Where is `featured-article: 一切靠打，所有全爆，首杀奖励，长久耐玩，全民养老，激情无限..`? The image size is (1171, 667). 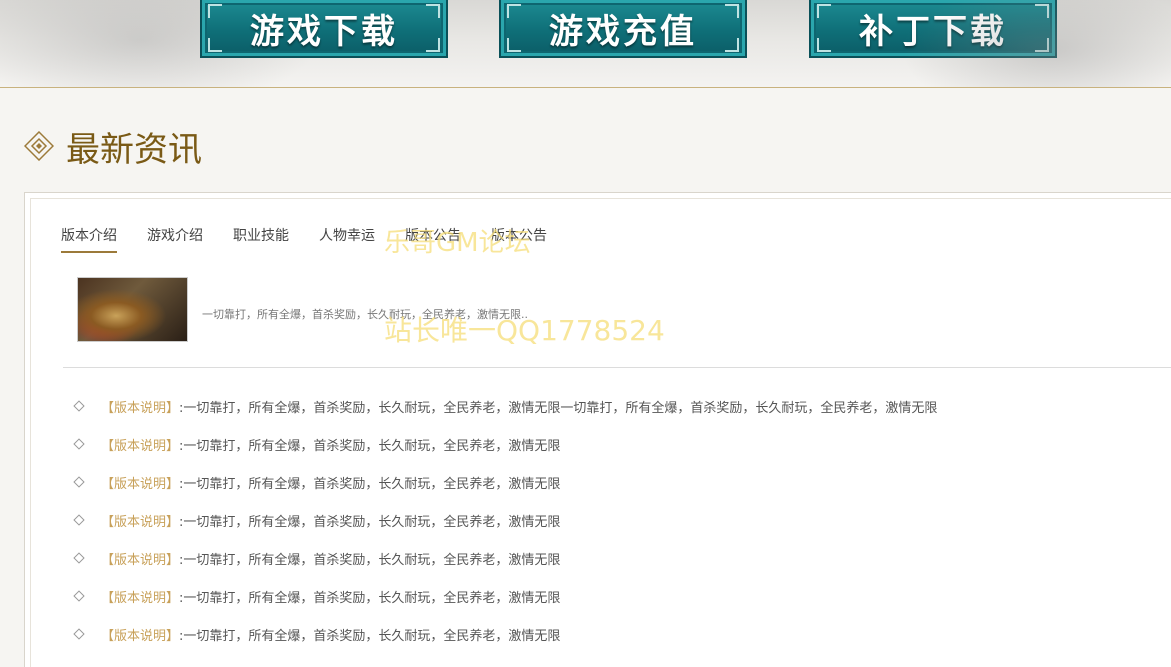 featured-article: 一切靠打，所有全爆，首杀奖励，长久耐玩，全民养老，激情无限.. is located at coordinates (302, 309).